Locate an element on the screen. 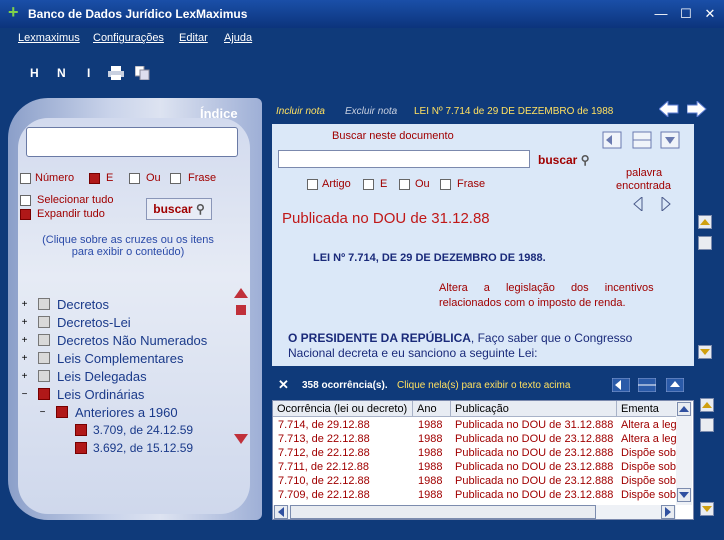 This screenshot has width=724, height=540. menu-ajuda: Ajuda is located at coordinates (238, 38).